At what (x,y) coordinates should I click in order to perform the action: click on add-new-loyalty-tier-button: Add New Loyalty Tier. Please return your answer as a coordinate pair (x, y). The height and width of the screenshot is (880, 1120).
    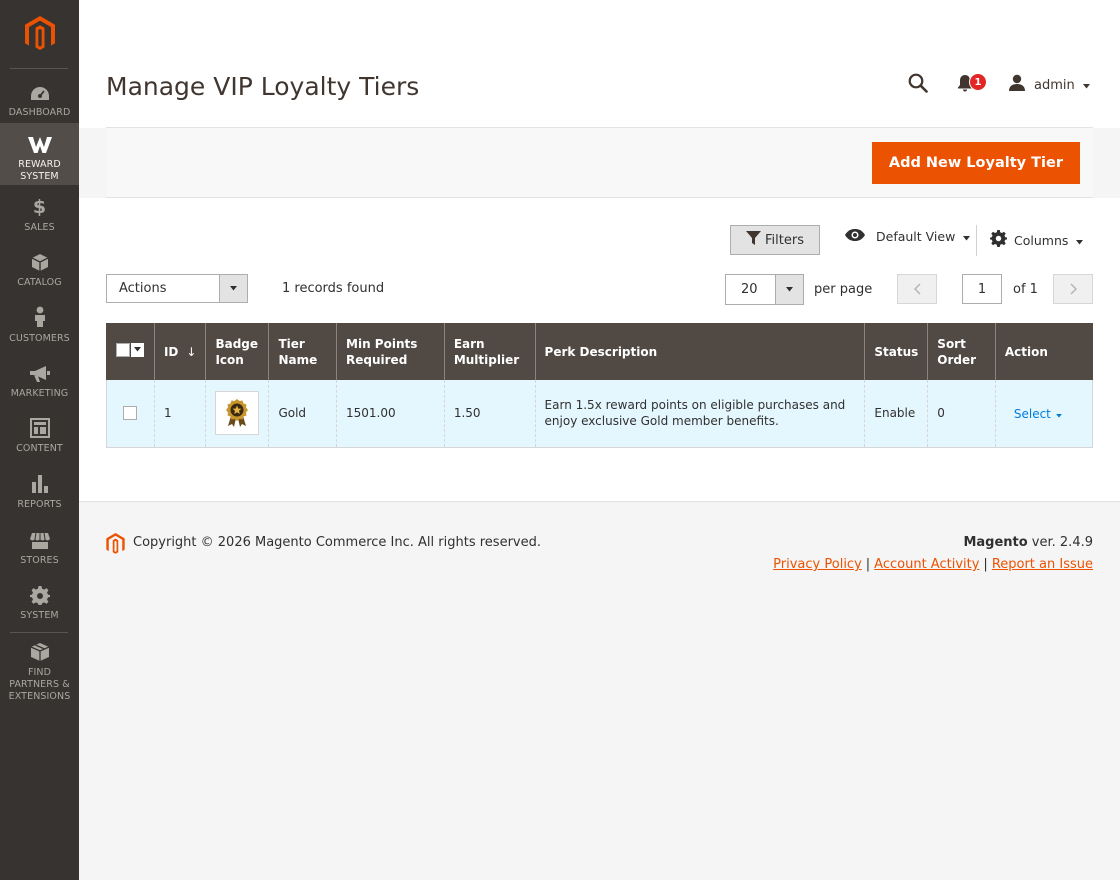
    Looking at the image, I should click on (975, 163).